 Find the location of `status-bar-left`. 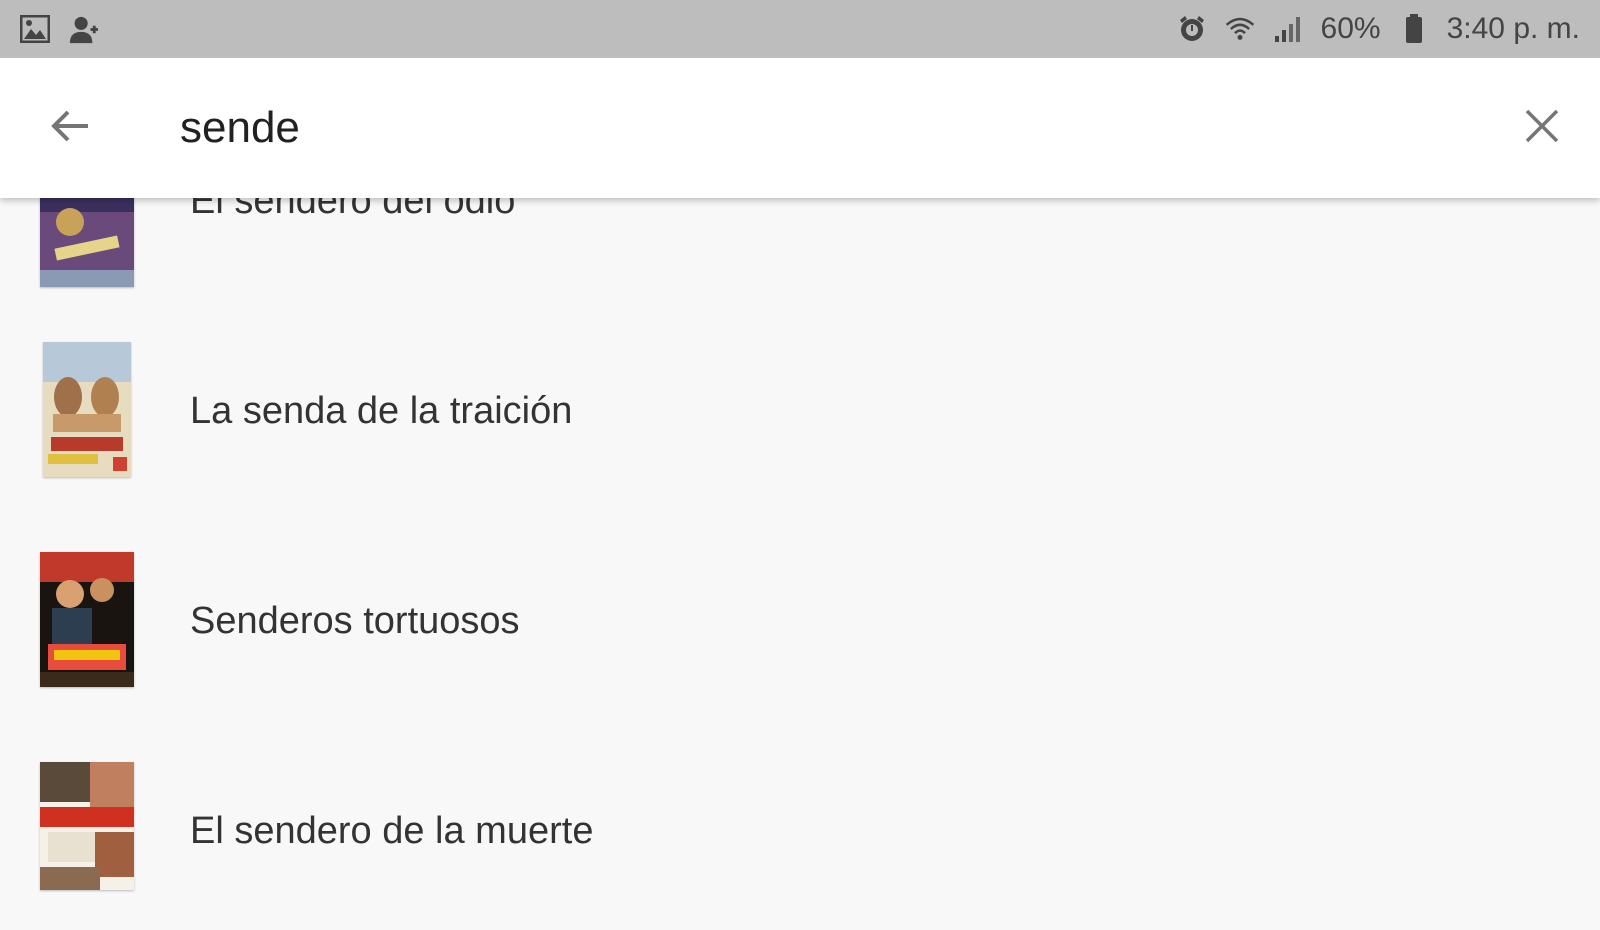

status-bar-left is located at coordinates (59, 29).